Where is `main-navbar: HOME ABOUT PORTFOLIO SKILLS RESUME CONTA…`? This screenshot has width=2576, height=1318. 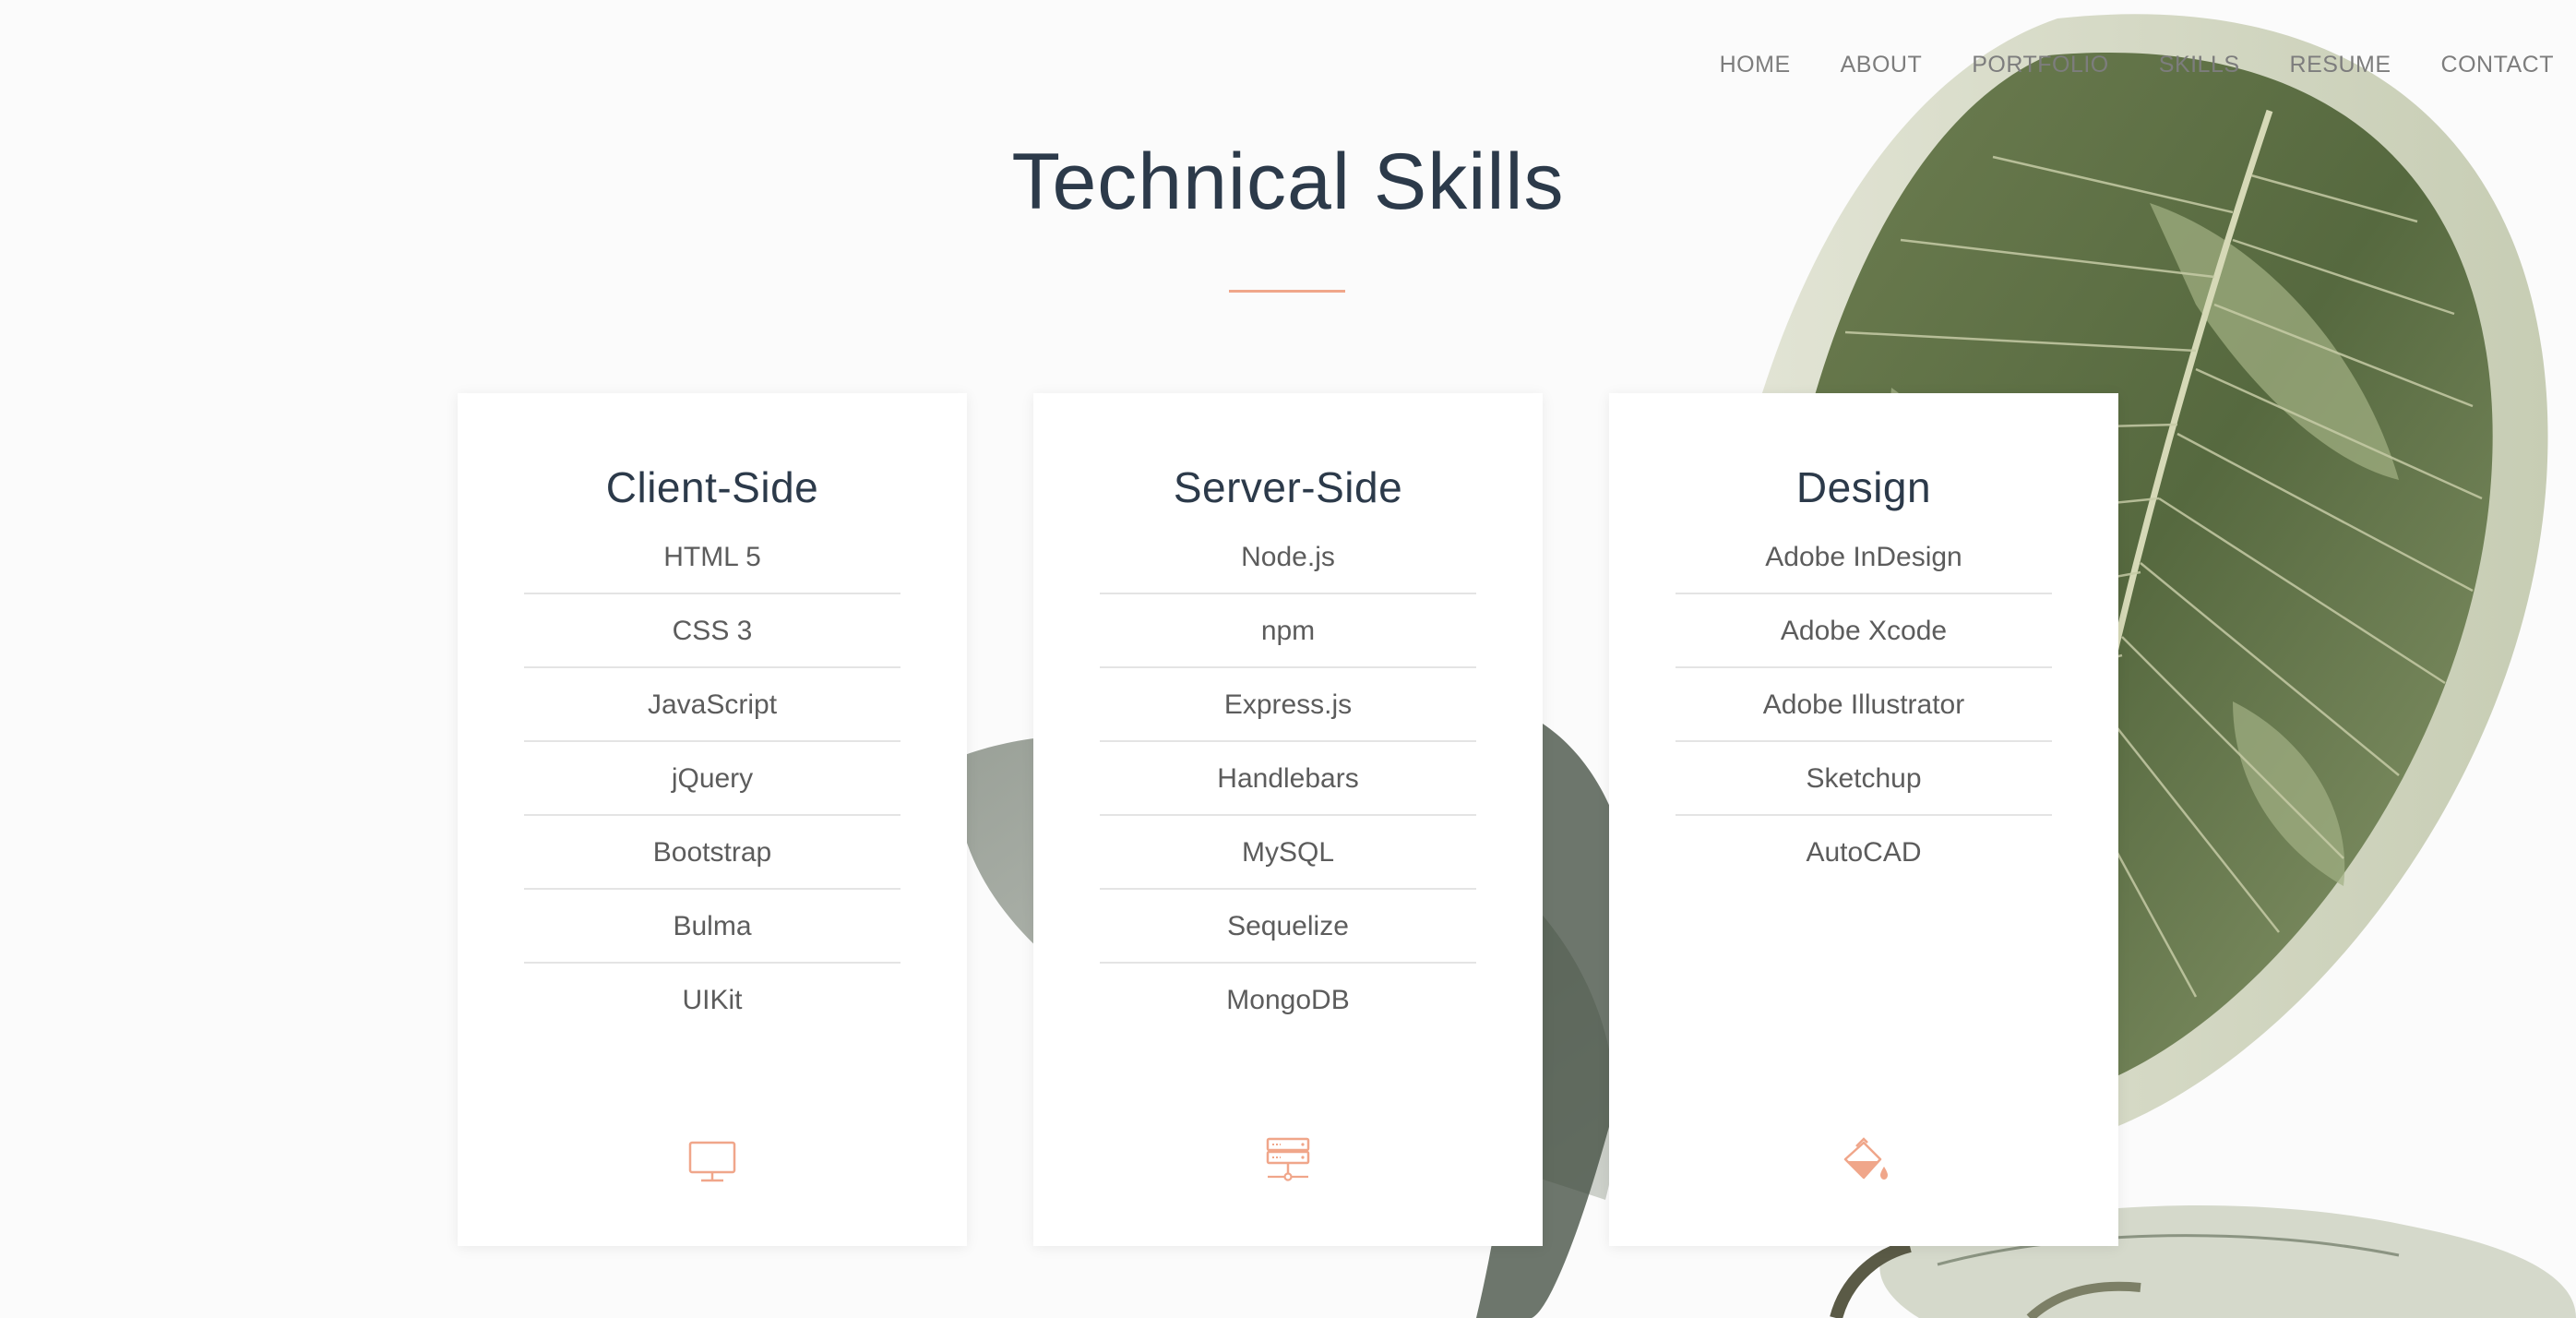 main-navbar: HOME ABOUT PORTFOLIO SKILLS RESUME CONTA… is located at coordinates (2123, 64).